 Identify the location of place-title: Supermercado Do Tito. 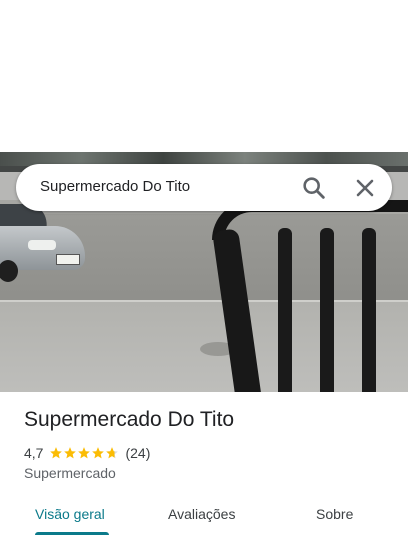
(129, 419).